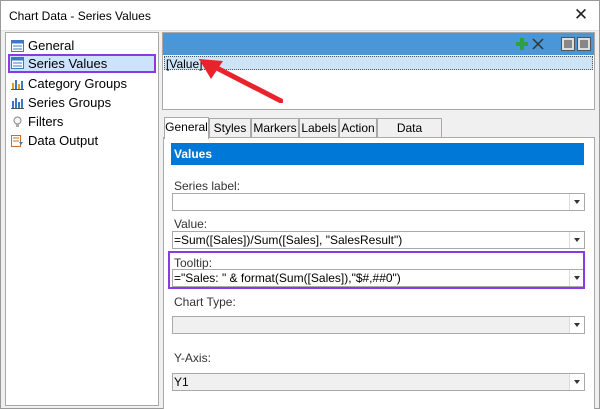  I want to click on chart-type-combo, so click(378, 325).